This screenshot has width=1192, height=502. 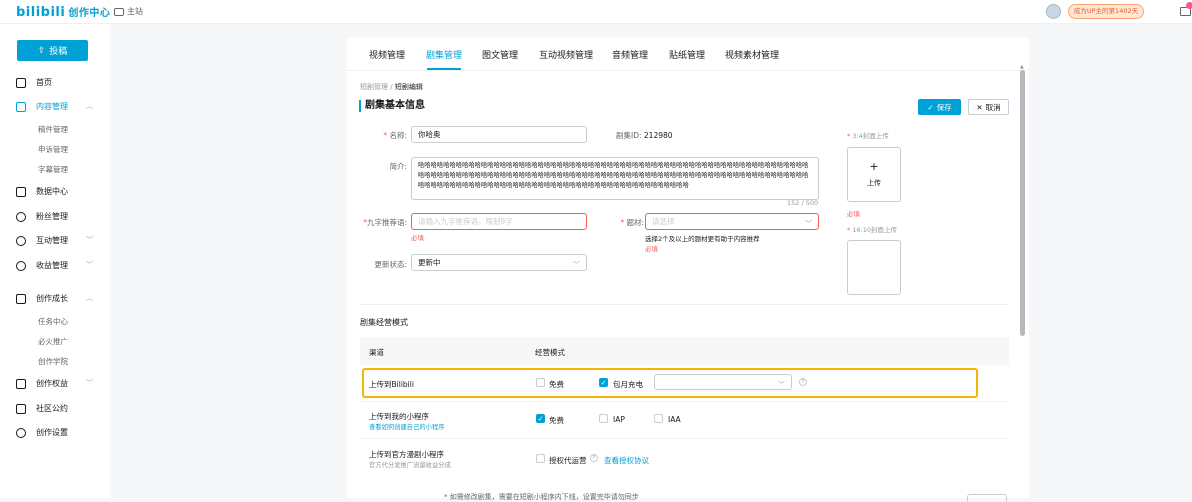 What do you see at coordinates (407, 426) in the screenshot?
I see `miniapp-help-link: 查看如何创建自己的小程序` at bounding box center [407, 426].